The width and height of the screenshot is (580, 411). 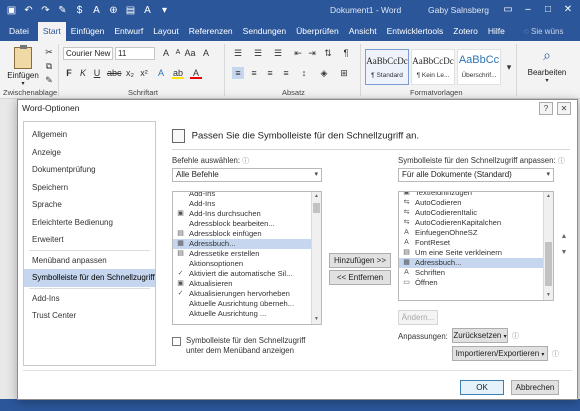 I want to click on insert-icon: ⊕, so click(x=113, y=10).